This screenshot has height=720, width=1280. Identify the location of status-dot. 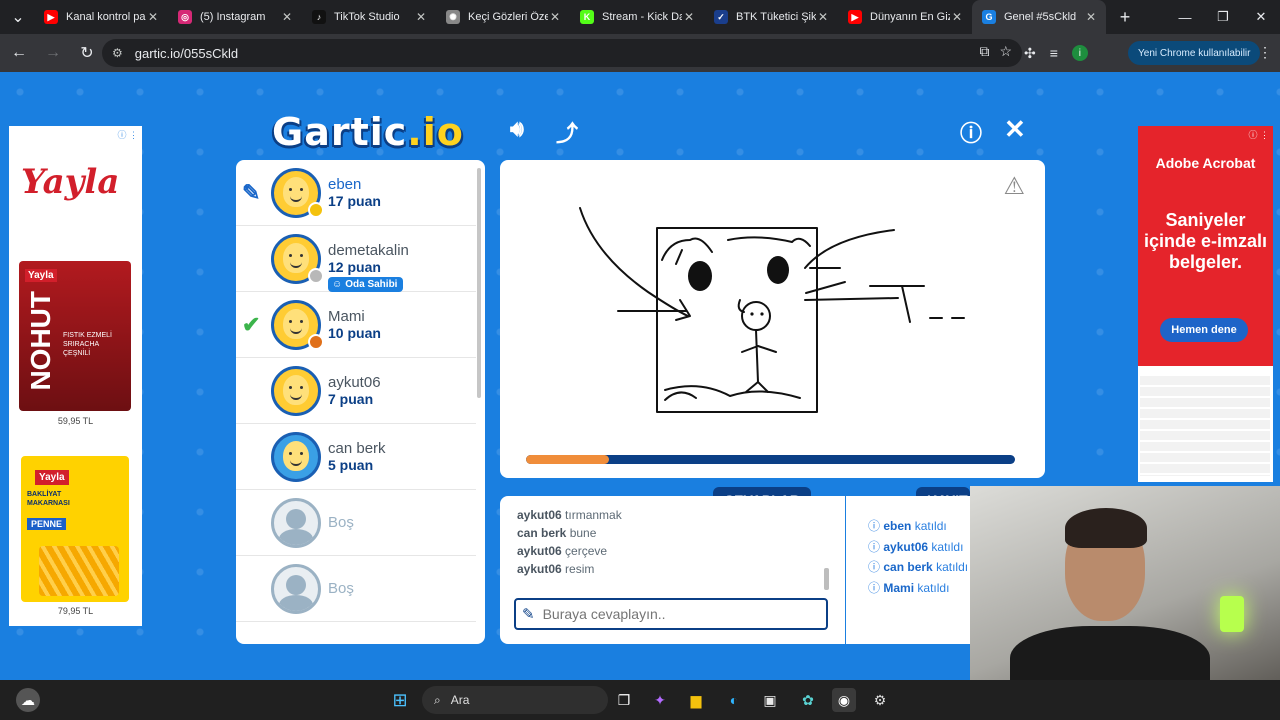
(316, 210).